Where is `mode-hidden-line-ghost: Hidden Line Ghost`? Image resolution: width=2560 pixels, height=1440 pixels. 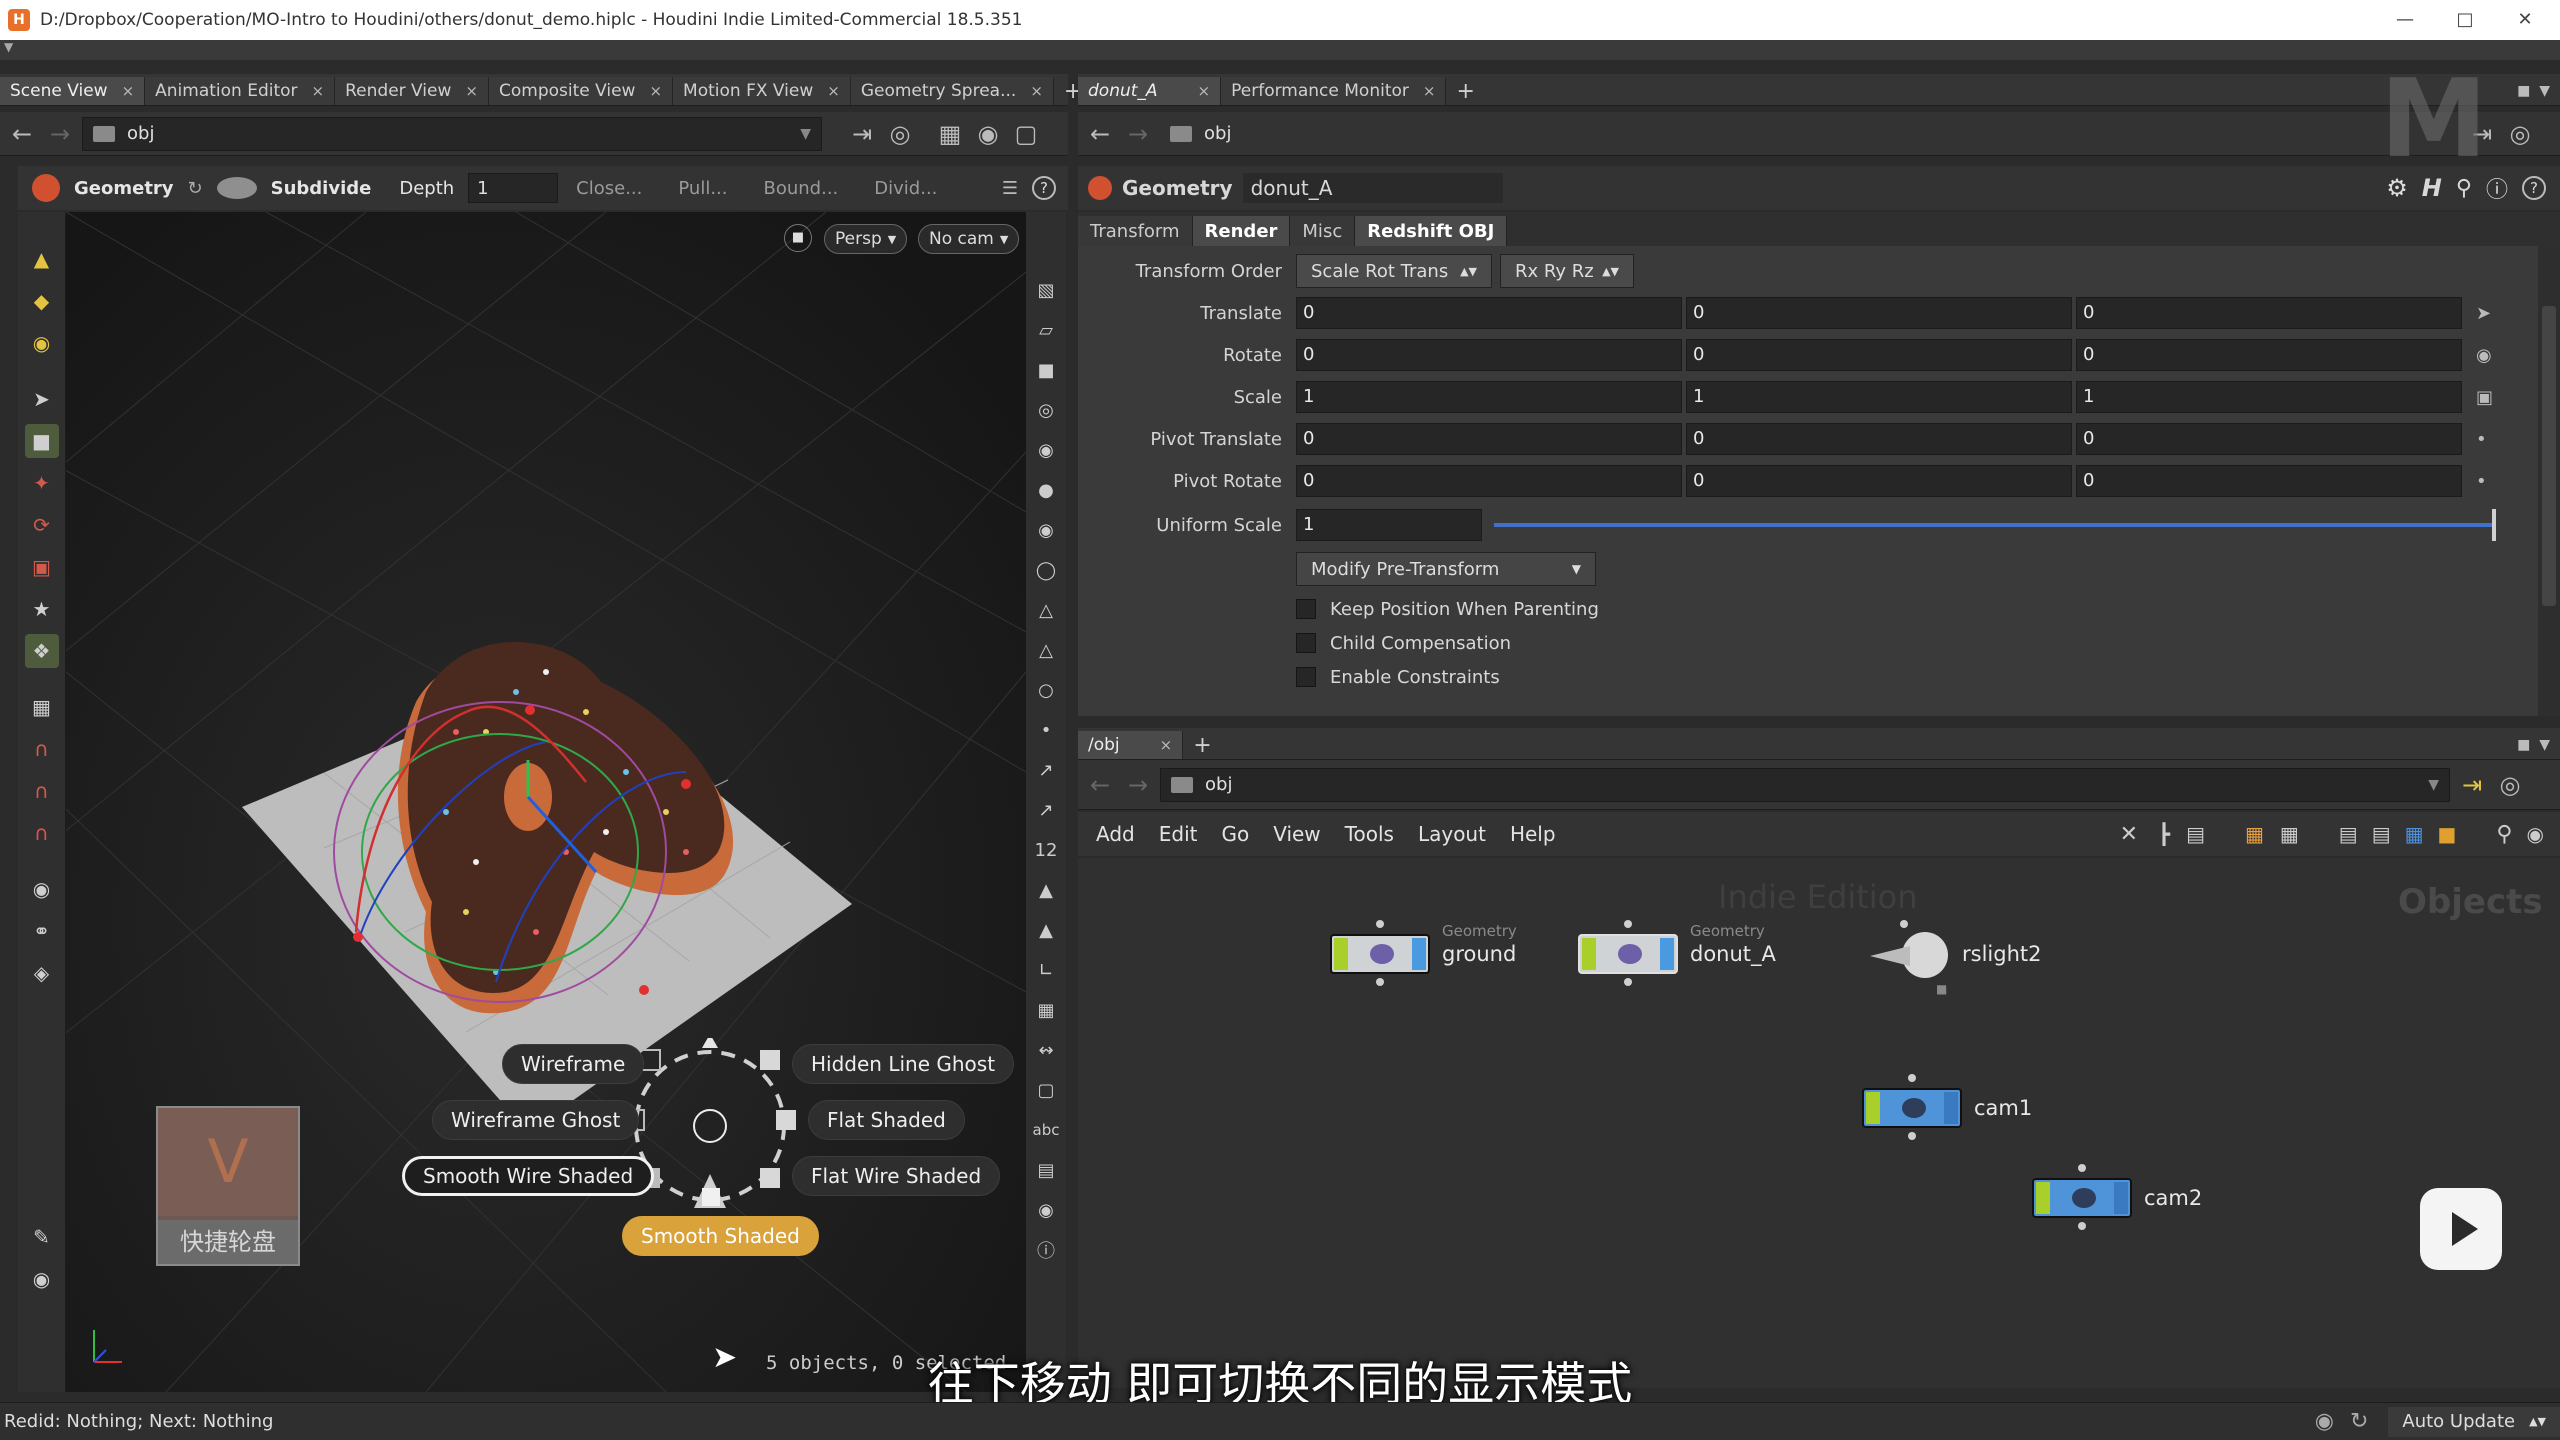
mode-hidden-line-ghost: Hidden Line Ghost is located at coordinates (903, 1064).